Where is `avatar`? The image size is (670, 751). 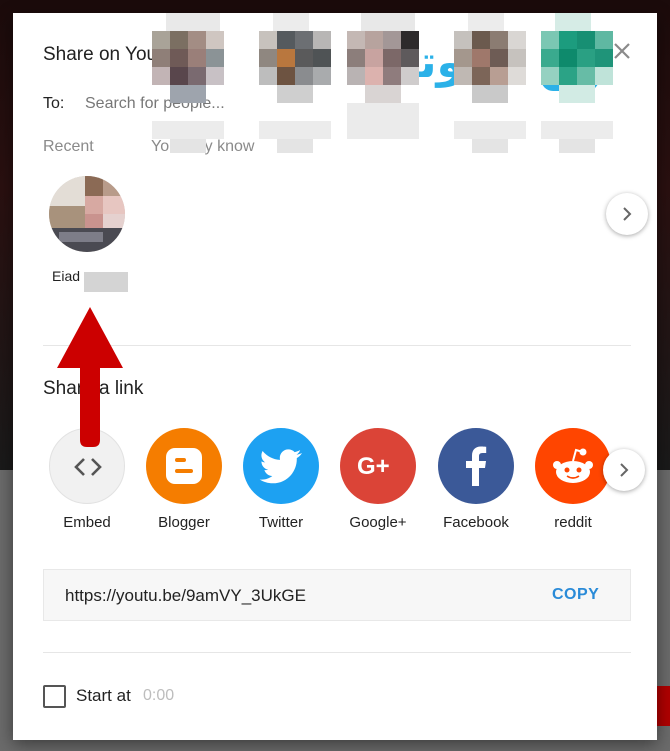 avatar is located at coordinates (87, 214).